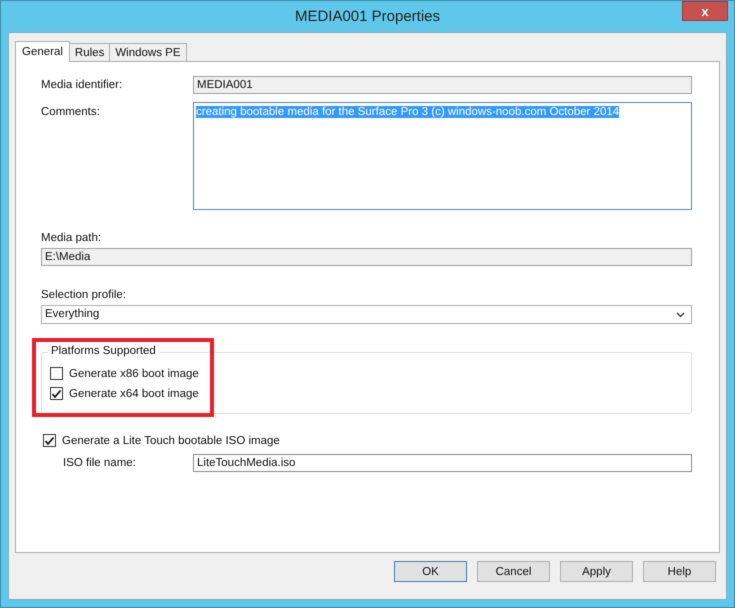 The width and height of the screenshot is (735, 608). What do you see at coordinates (366, 257) in the screenshot?
I see `media-path-field: E:\Media` at bounding box center [366, 257].